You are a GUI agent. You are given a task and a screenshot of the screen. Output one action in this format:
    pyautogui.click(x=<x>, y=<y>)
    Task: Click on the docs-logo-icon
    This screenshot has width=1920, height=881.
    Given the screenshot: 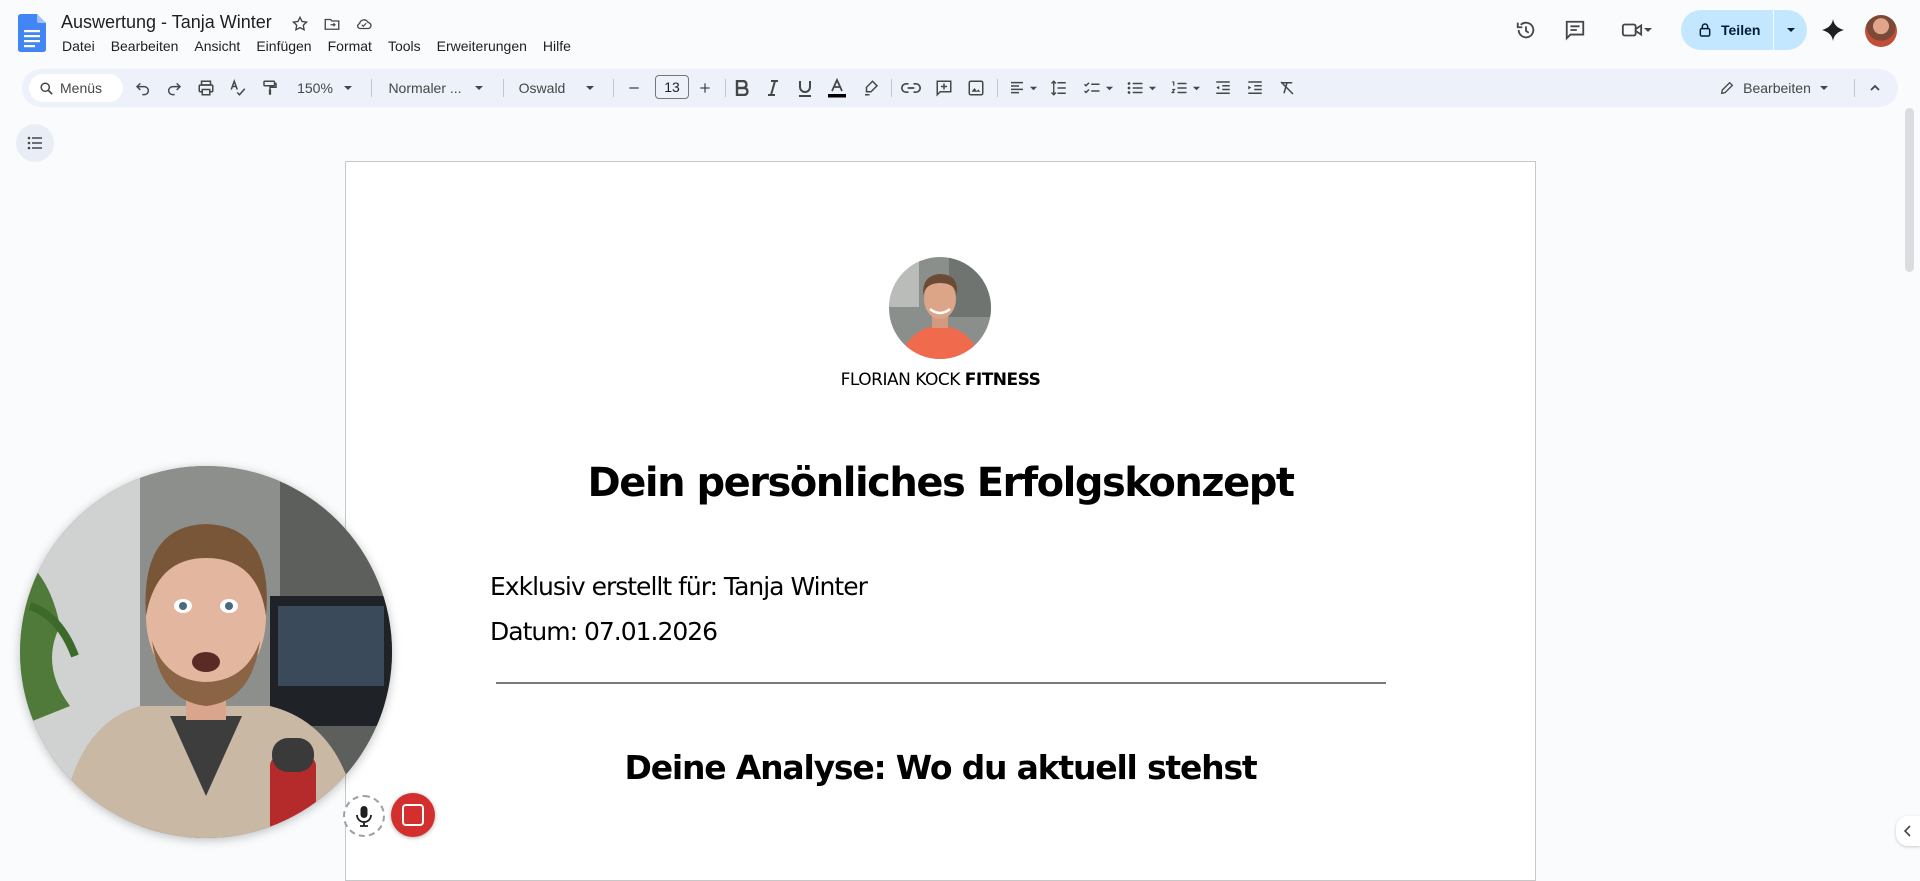 What is the action you would take?
    pyautogui.click(x=32, y=33)
    